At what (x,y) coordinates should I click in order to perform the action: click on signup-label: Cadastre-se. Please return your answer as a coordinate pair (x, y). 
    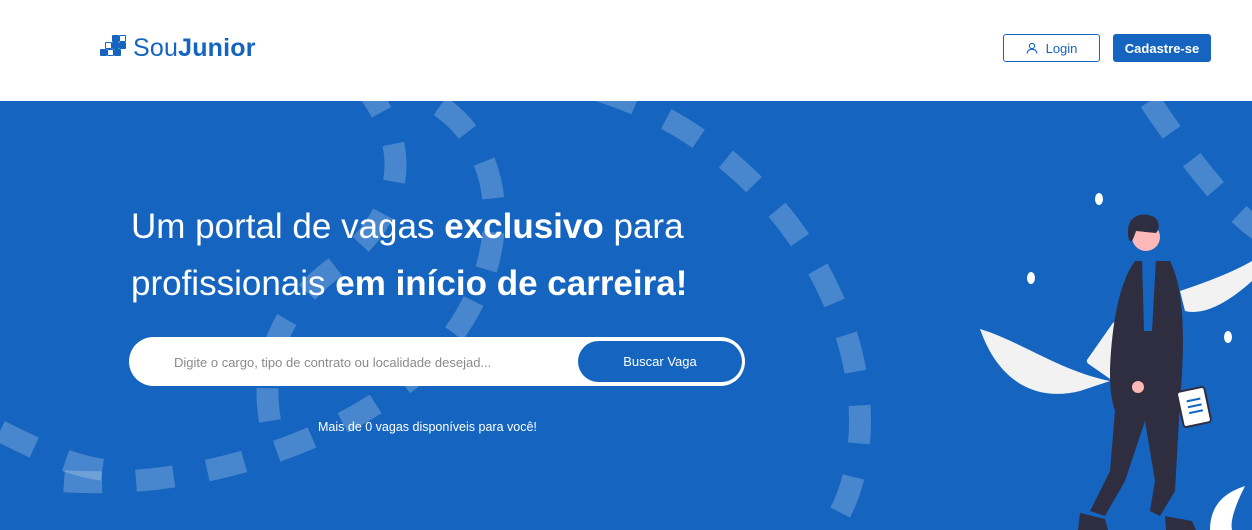
    Looking at the image, I should click on (1162, 48).